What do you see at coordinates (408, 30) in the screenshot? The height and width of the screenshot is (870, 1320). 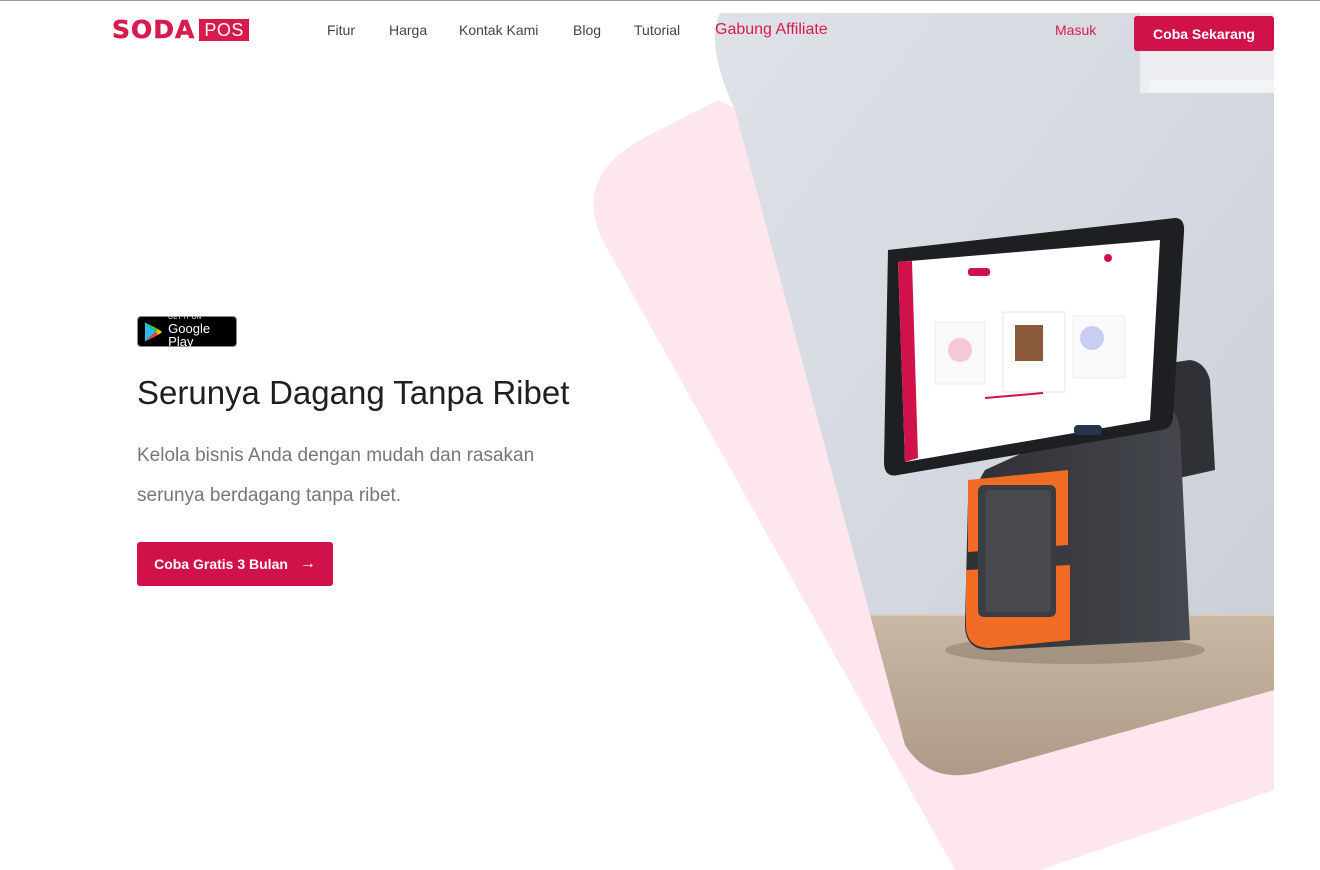 I see `nav-item-harga: Harga` at bounding box center [408, 30].